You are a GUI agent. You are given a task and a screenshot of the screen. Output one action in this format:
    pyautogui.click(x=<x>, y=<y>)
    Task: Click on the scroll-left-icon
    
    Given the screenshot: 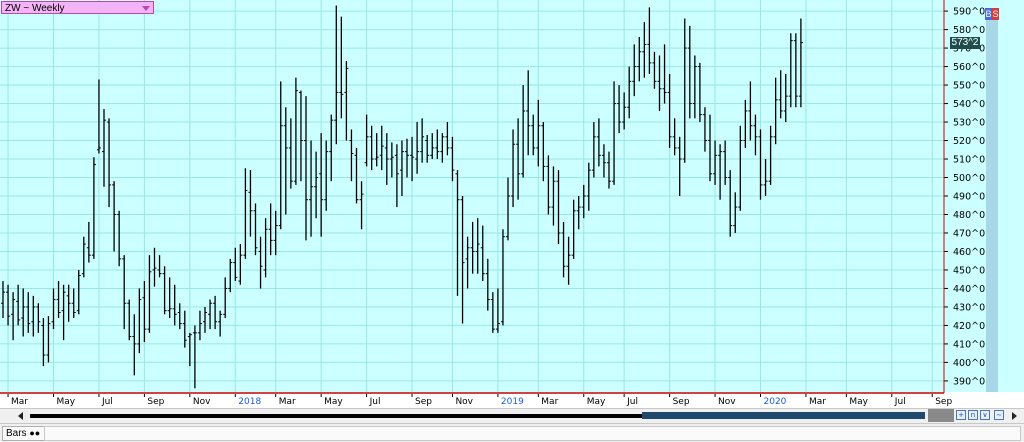 What is the action you would take?
    pyautogui.click(x=20, y=416)
    